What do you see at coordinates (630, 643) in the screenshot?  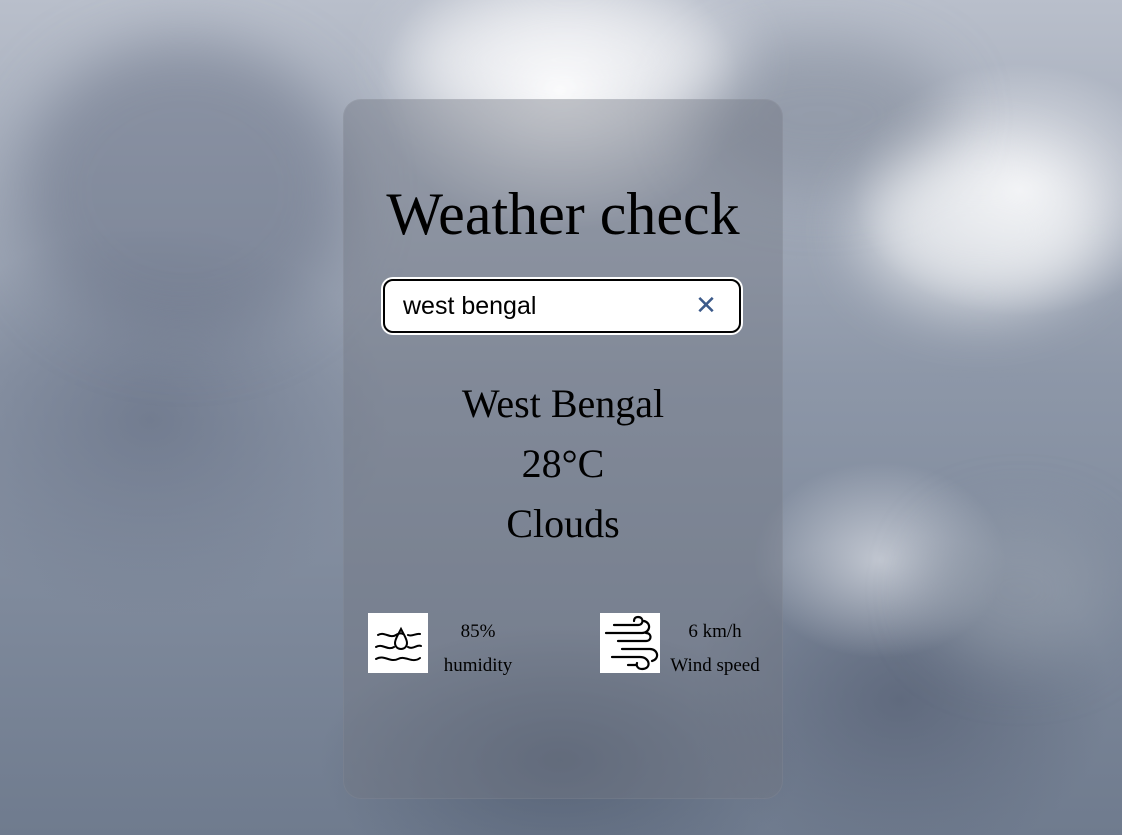 I see `wind-icon` at bounding box center [630, 643].